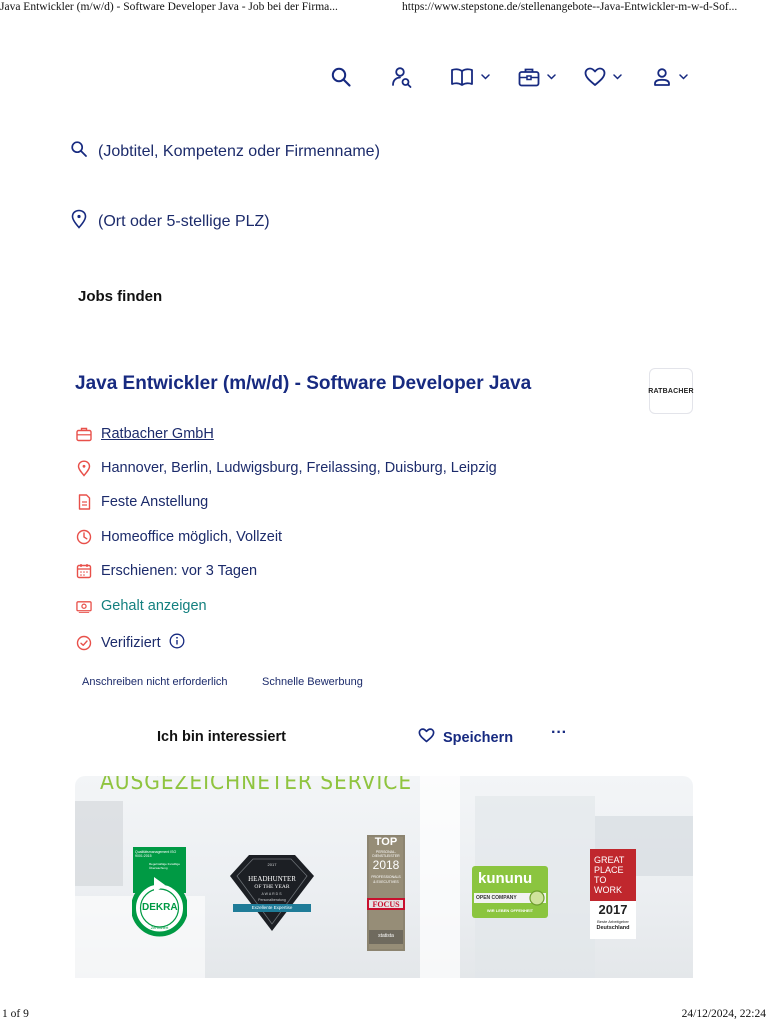 The width and height of the screenshot is (768, 1024). What do you see at coordinates (609, 870) in the screenshot?
I see `gptw-line2: PLACE` at bounding box center [609, 870].